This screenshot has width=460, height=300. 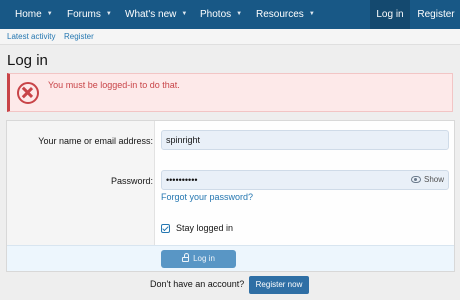 What do you see at coordinates (305, 180) in the screenshot?
I see `password-input: •••••••••• Show` at bounding box center [305, 180].